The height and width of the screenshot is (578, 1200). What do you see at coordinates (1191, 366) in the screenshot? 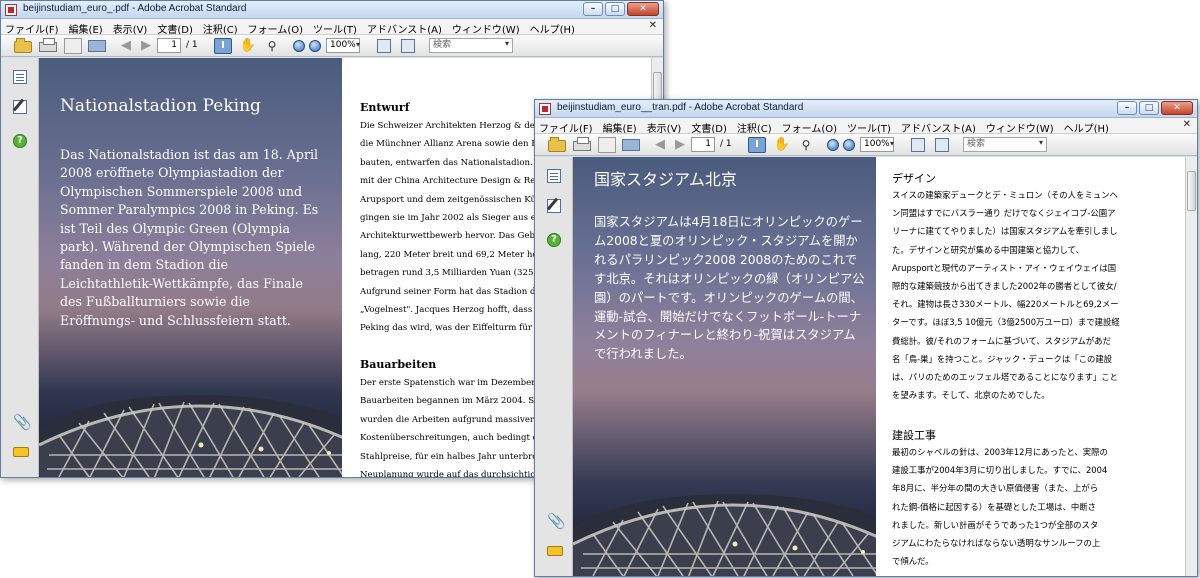
I see `vertical-scrollbar` at bounding box center [1191, 366].